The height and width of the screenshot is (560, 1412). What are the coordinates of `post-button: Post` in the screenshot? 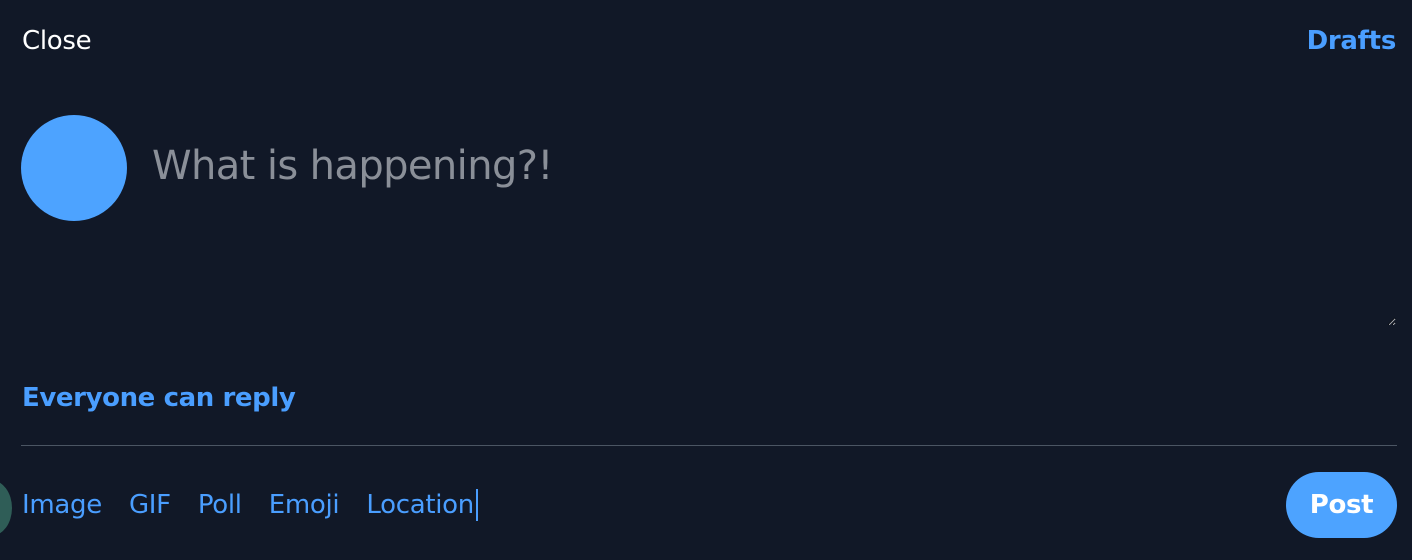 It's located at (1341, 505).